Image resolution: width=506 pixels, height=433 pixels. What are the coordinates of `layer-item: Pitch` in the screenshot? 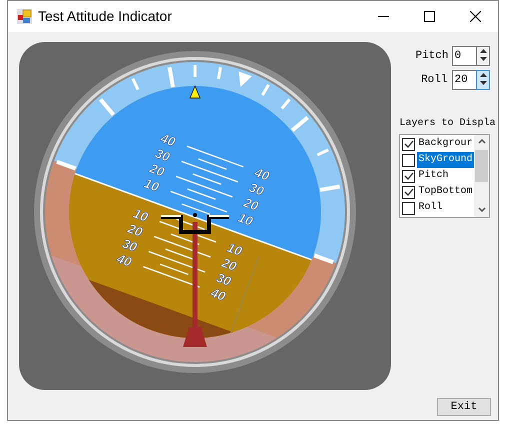 It's located at (445, 176).